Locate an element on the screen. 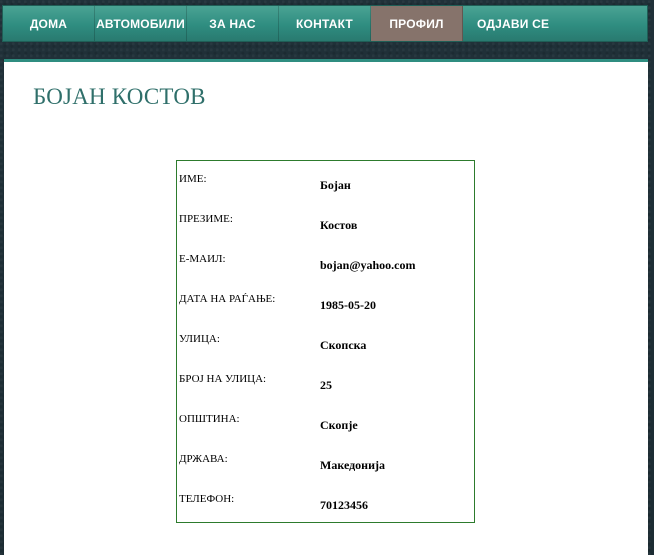  nav-item-cars: АВТОМОБИЛИ is located at coordinates (141, 23).